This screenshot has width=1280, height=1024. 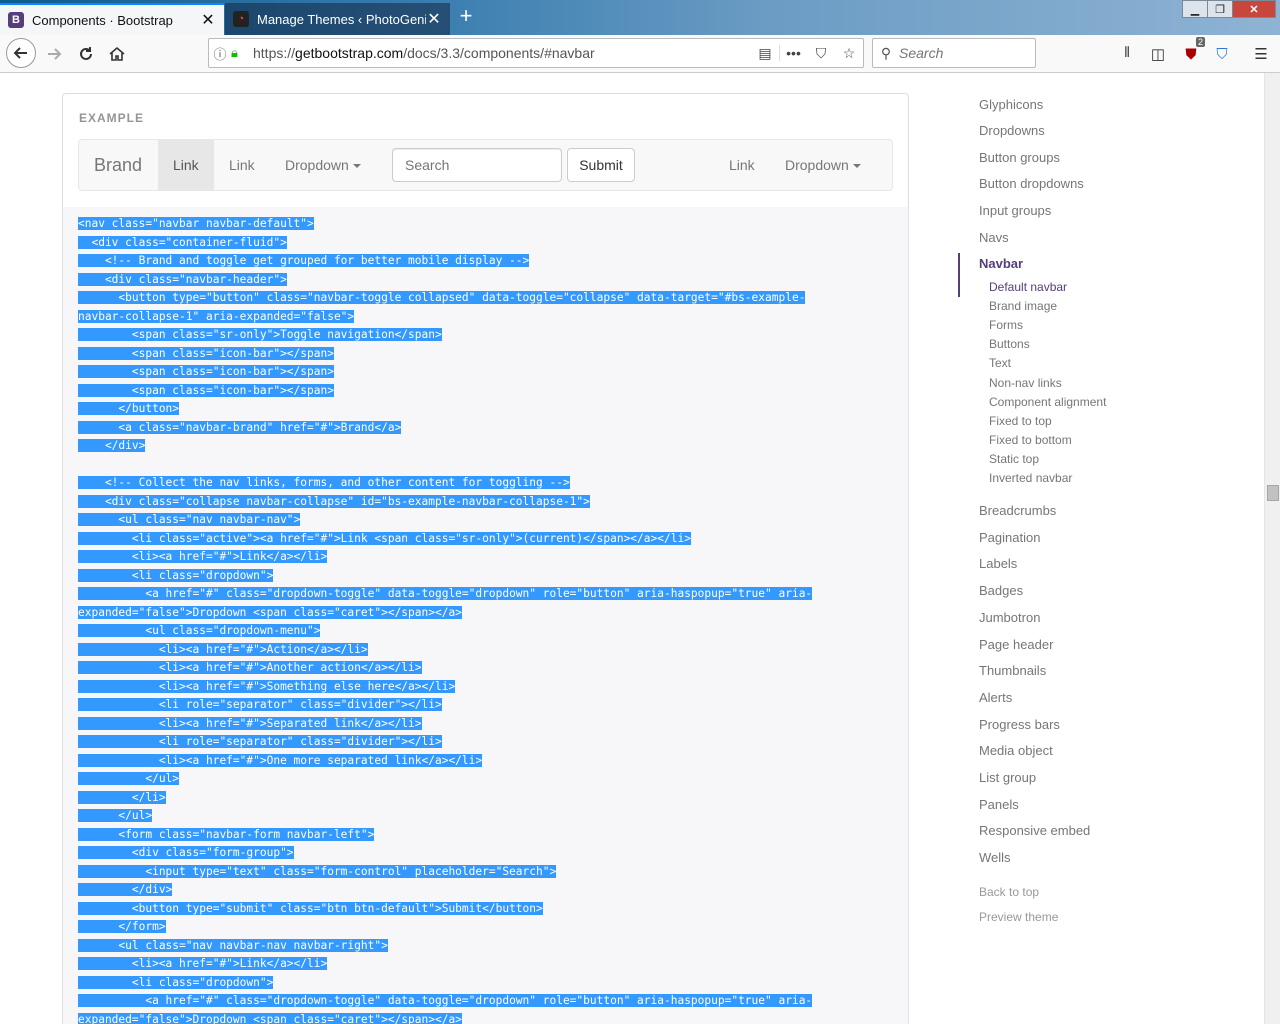 I want to click on back-button, so click(x=21, y=53).